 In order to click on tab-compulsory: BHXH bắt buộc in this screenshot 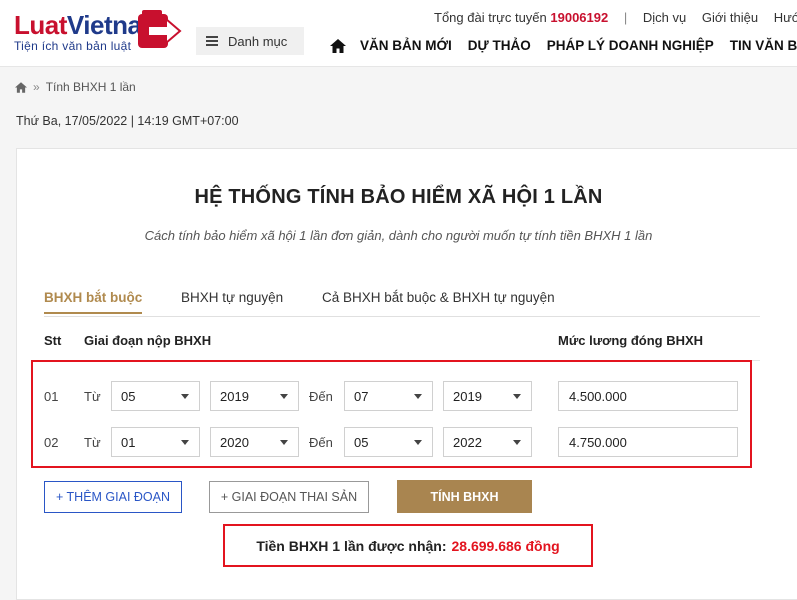, I will do `click(93, 302)`.